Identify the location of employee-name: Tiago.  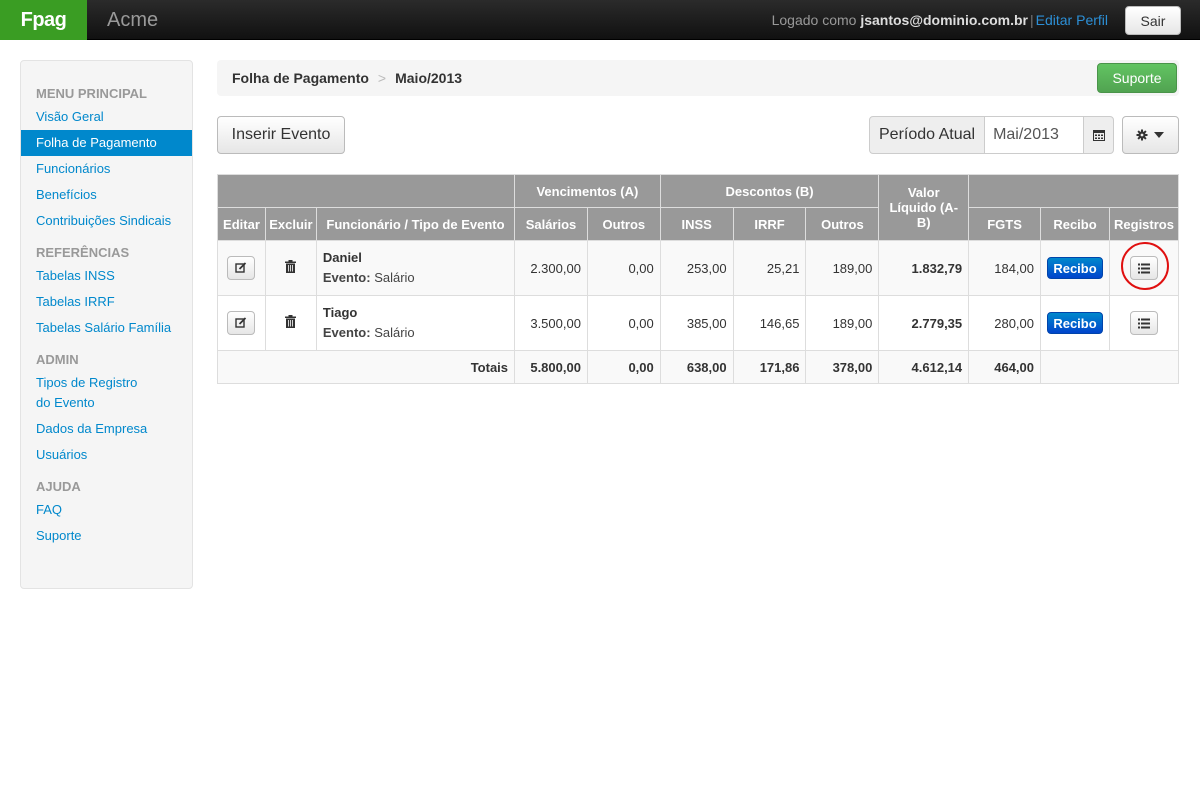
(340, 312).